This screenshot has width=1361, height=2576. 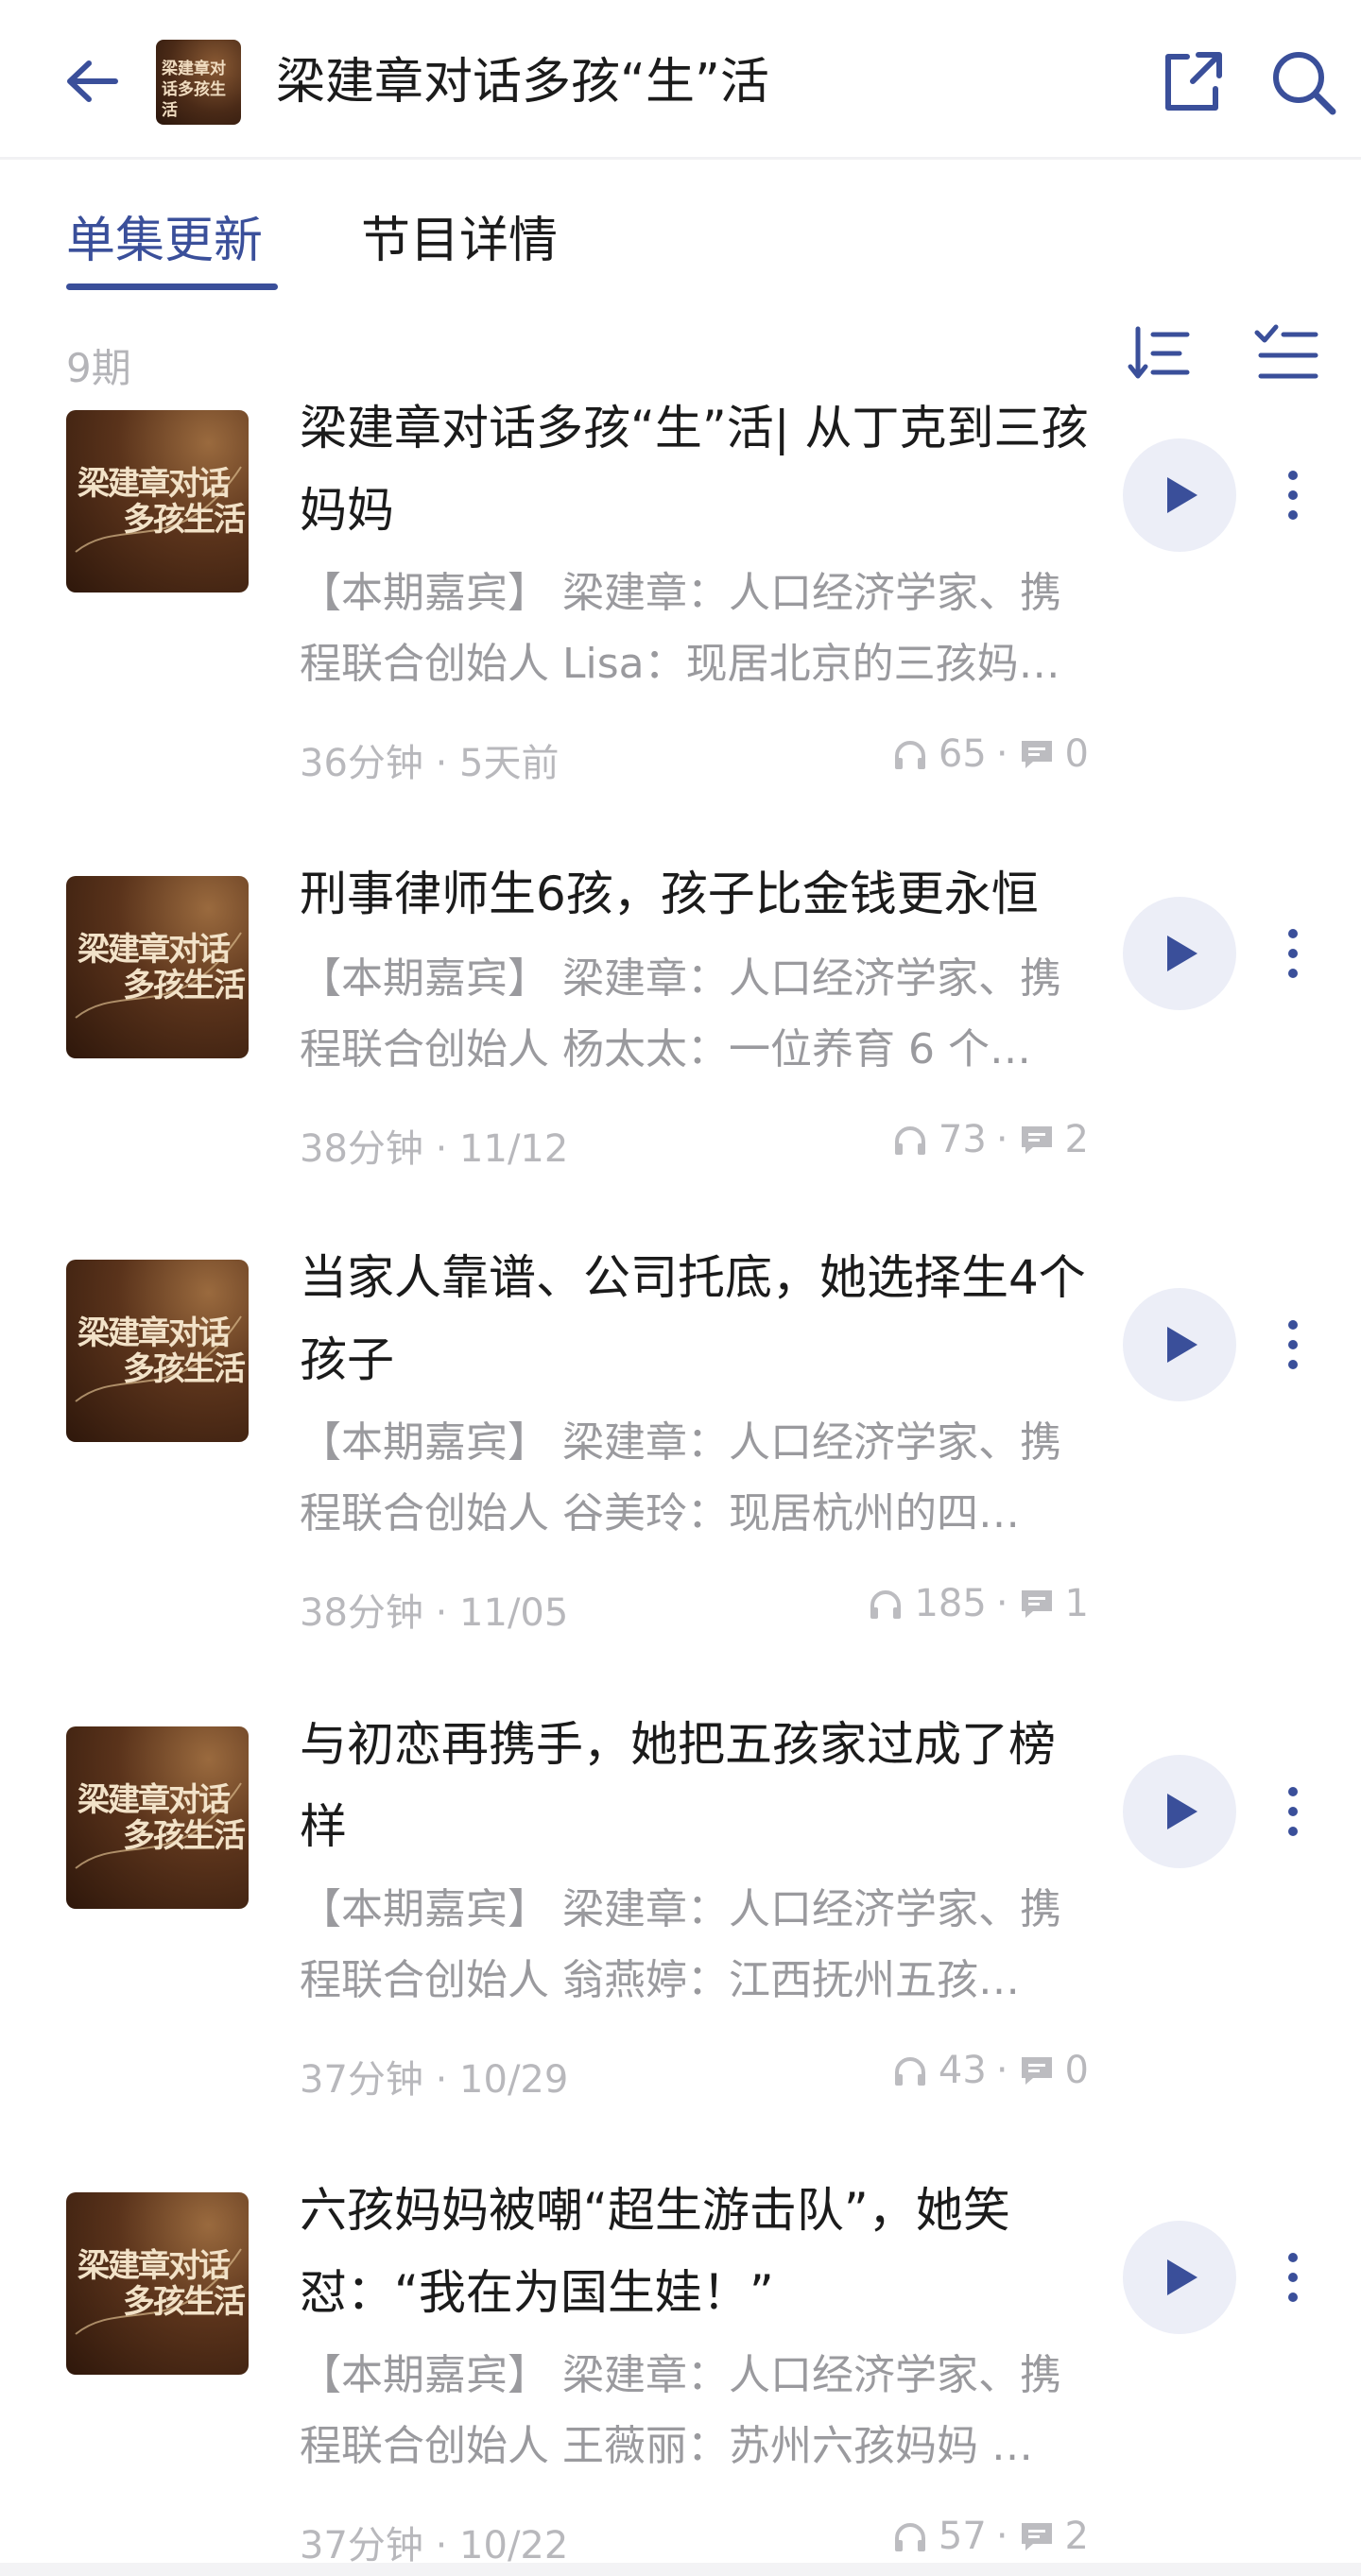 I want to click on active-tab-indicator, so click(x=172, y=286).